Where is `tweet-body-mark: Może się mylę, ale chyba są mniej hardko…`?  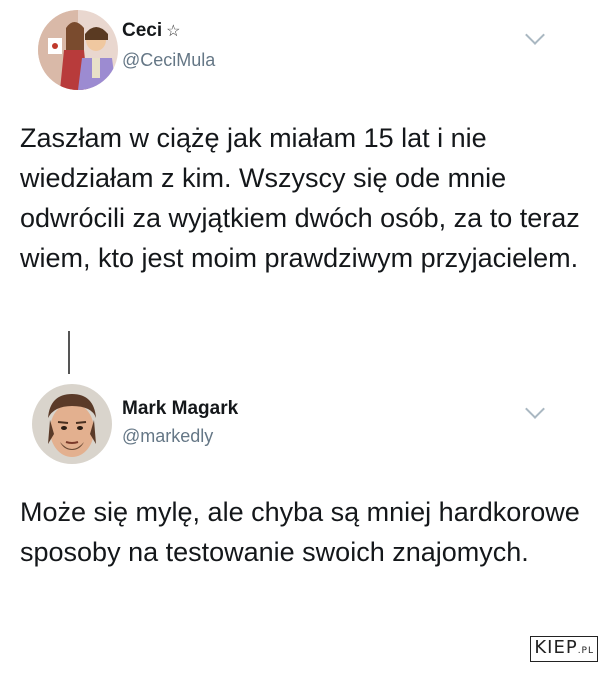 tweet-body-mark: Może się mylę, ale chyba są mniej hardko… is located at coordinates (300, 532).